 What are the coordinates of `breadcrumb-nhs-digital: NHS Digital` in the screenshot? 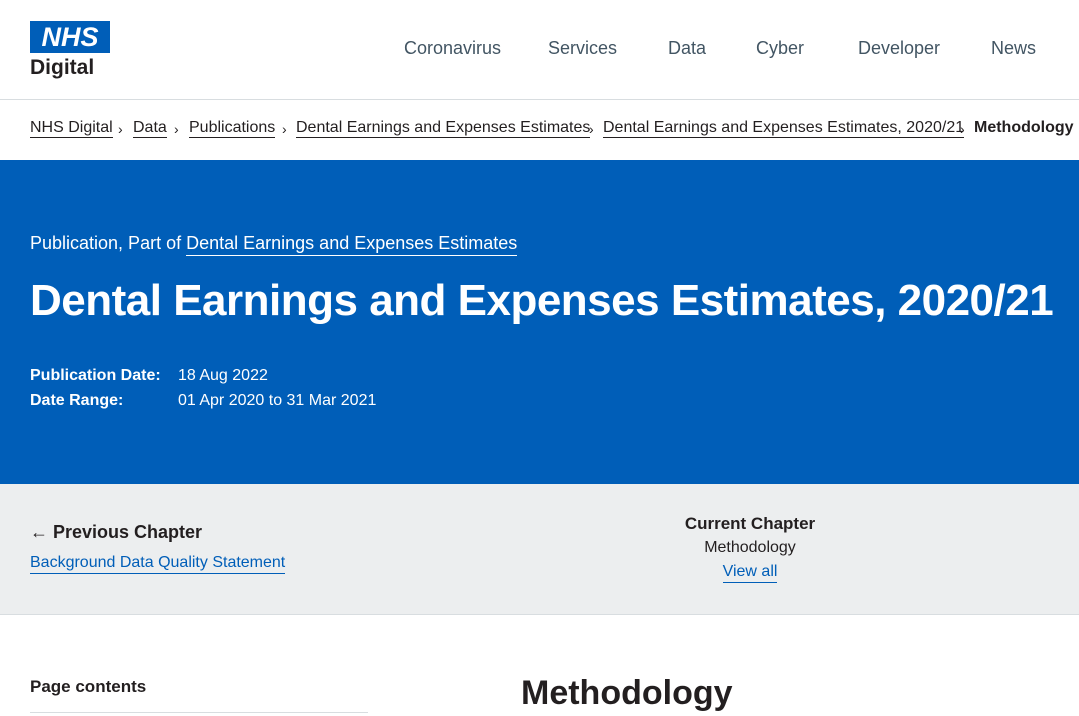 It's located at (71, 128).